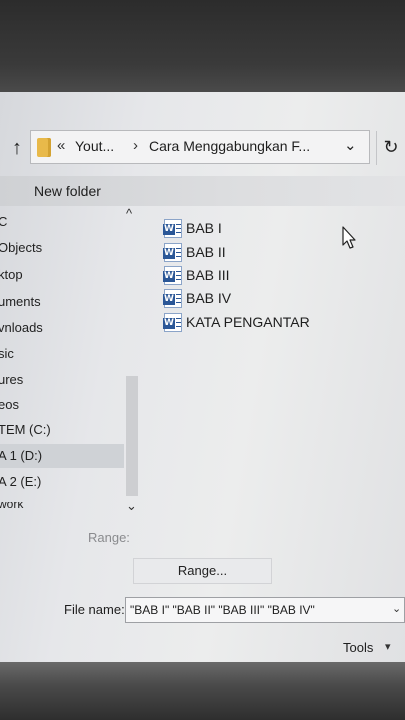  Describe the element at coordinates (109, 537) in the screenshot. I see `range-label: Range:` at that location.